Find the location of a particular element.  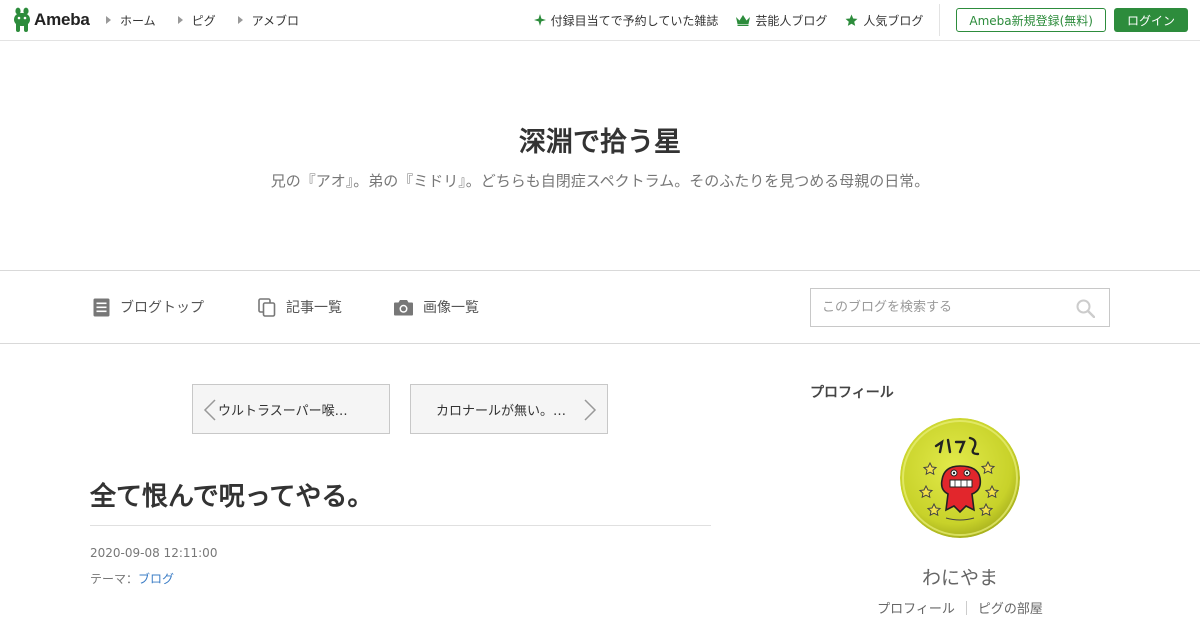

login-button: ログイン is located at coordinates (1150, 20).